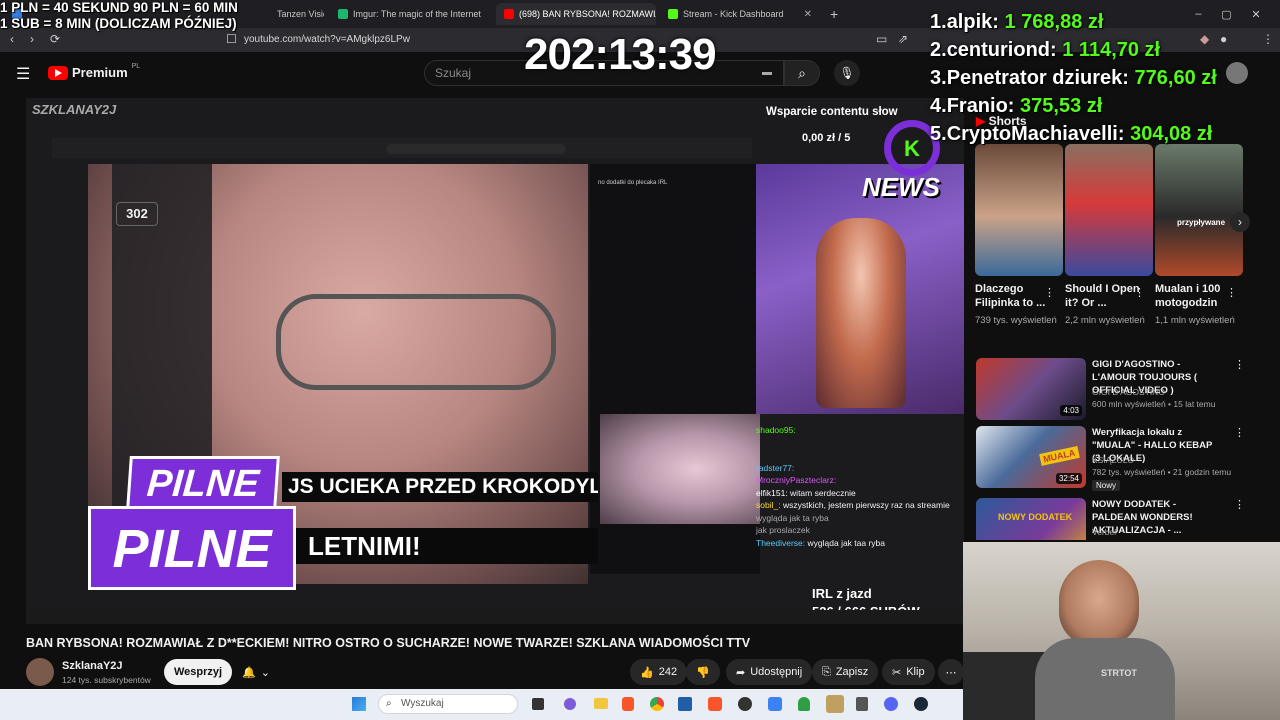  Describe the element at coordinates (740, 14) in the screenshot. I see `tab-kick: Stream - Kick Dashboard ✕` at that location.